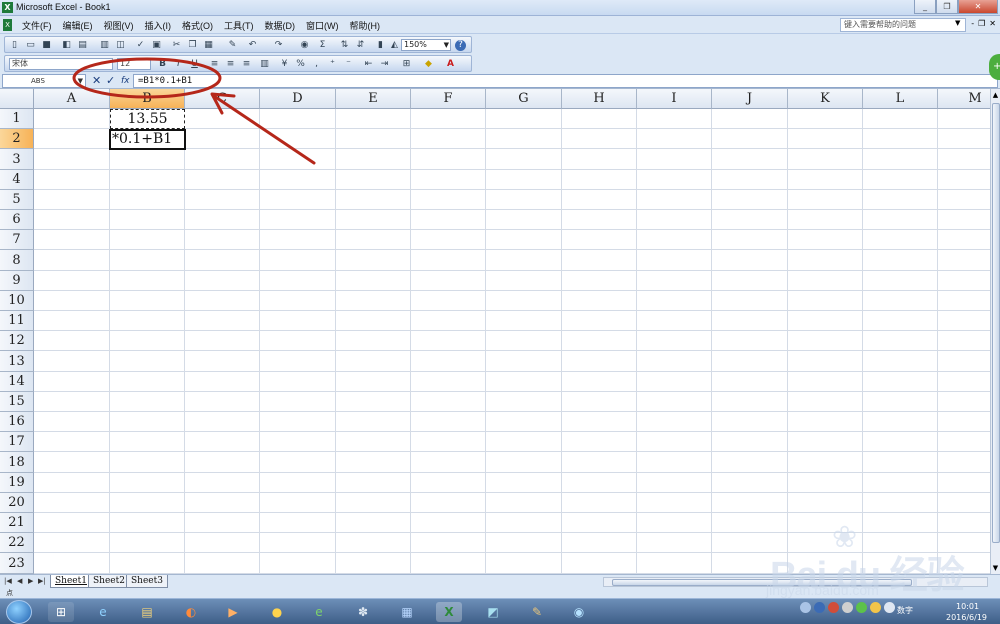  What do you see at coordinates (264, 64) in the screenshot?
I see `merge-center-icon: ▥` at bounding box center [264, 64].